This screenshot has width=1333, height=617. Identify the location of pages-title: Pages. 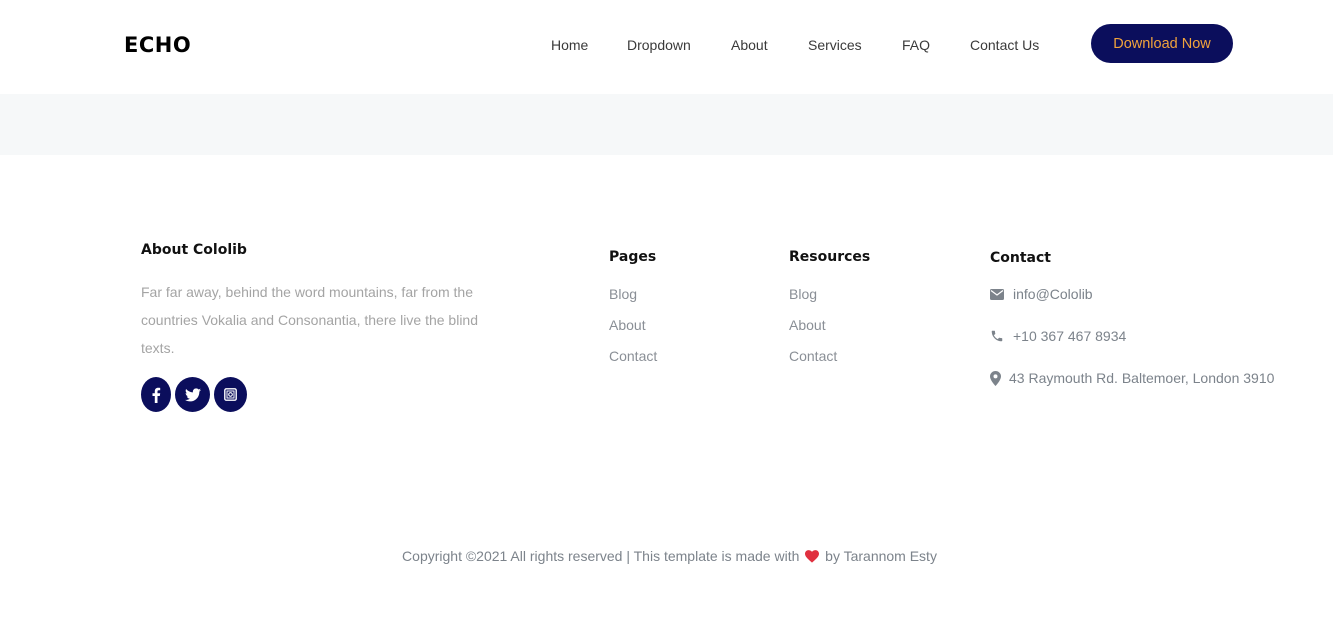
(633, 257).